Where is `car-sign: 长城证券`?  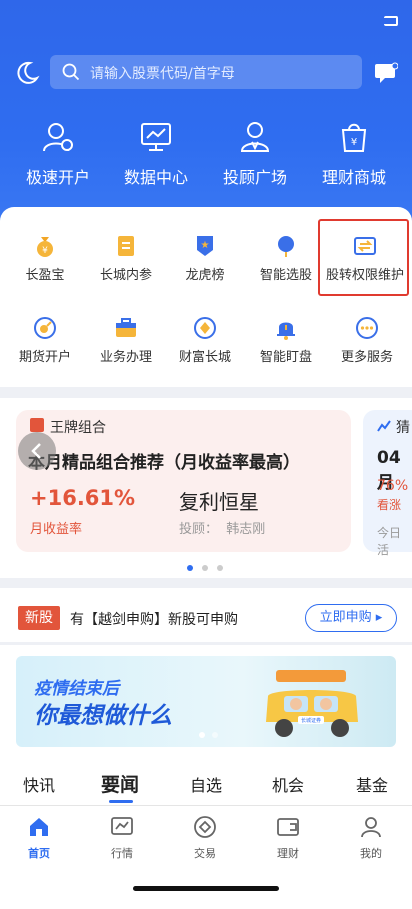 car-sign: 长城证券 is located at coordinates (311, 720).